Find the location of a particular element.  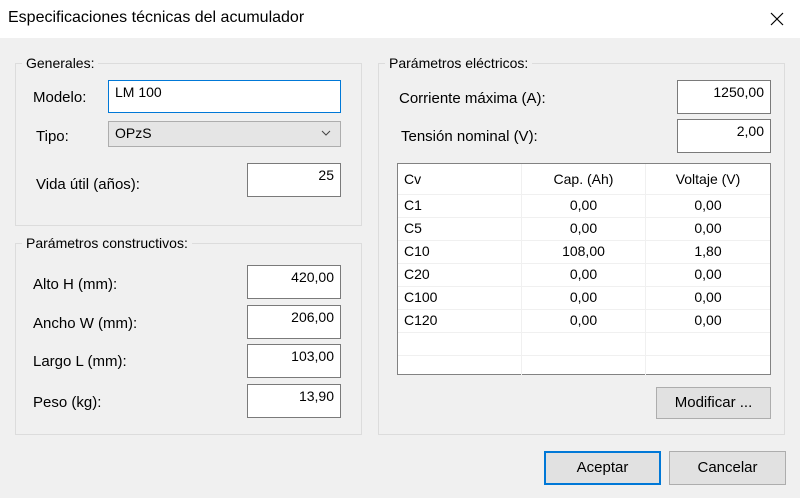

max-current-label: Corriente máxima (A): is located at coordinates (472, 98).